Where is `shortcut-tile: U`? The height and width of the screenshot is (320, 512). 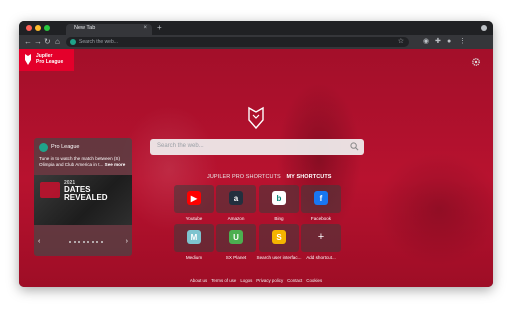 shortcut-tile: U is located at coordinates (236, 238).